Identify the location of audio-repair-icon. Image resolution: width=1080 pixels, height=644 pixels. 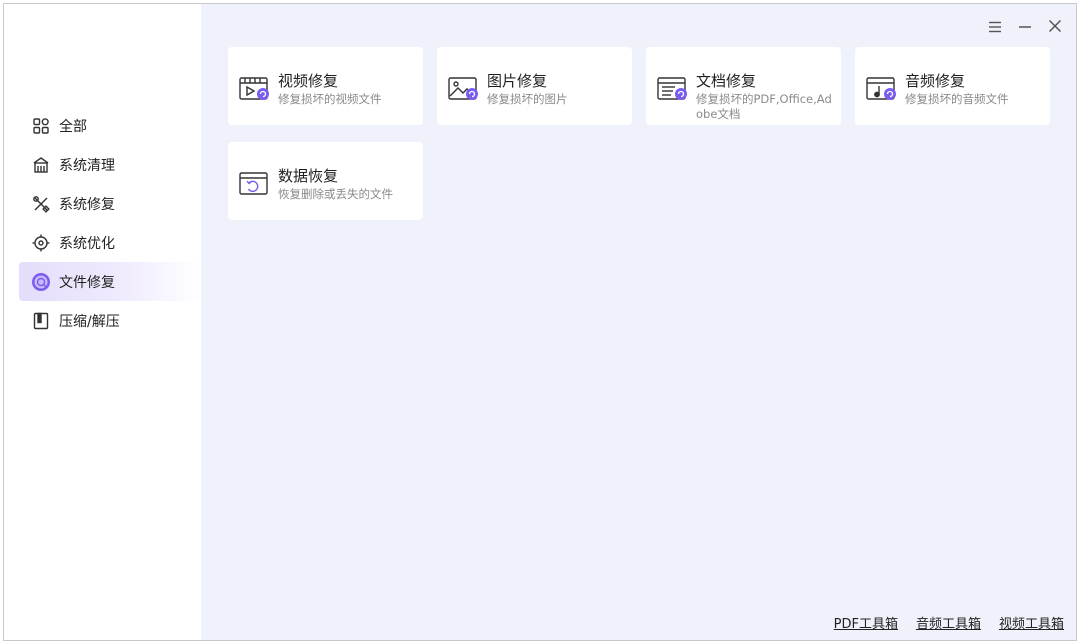
(882, 89).